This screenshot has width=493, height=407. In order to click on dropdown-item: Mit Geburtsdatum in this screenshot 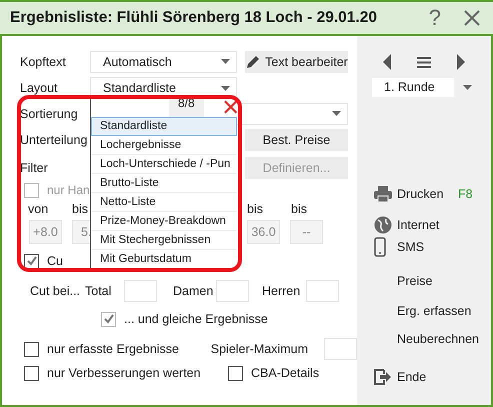, I will do `click(164, 259)`.